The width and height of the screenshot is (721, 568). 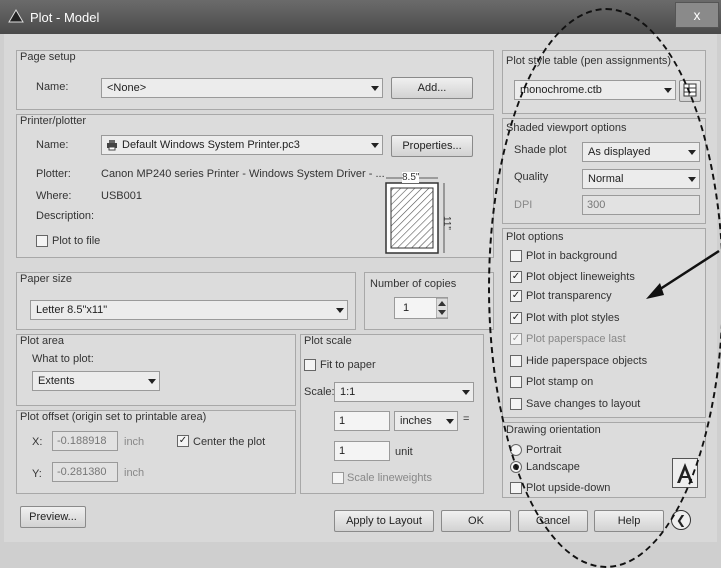 What do you see at coordinates (37, 474) in the screenshot?
I see `offset-y-label: Y:` at bounding box center [37, 474].